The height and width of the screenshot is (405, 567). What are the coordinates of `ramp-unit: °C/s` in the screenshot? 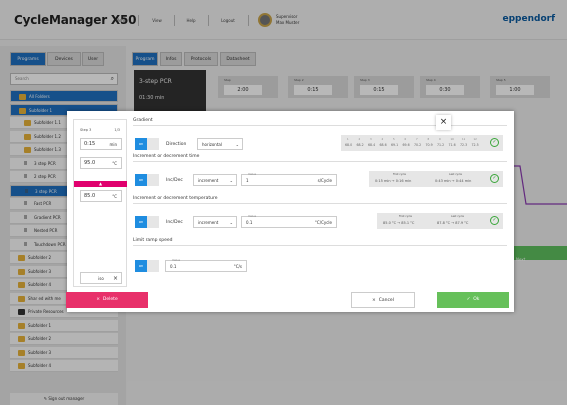 It's located at (237, 266).